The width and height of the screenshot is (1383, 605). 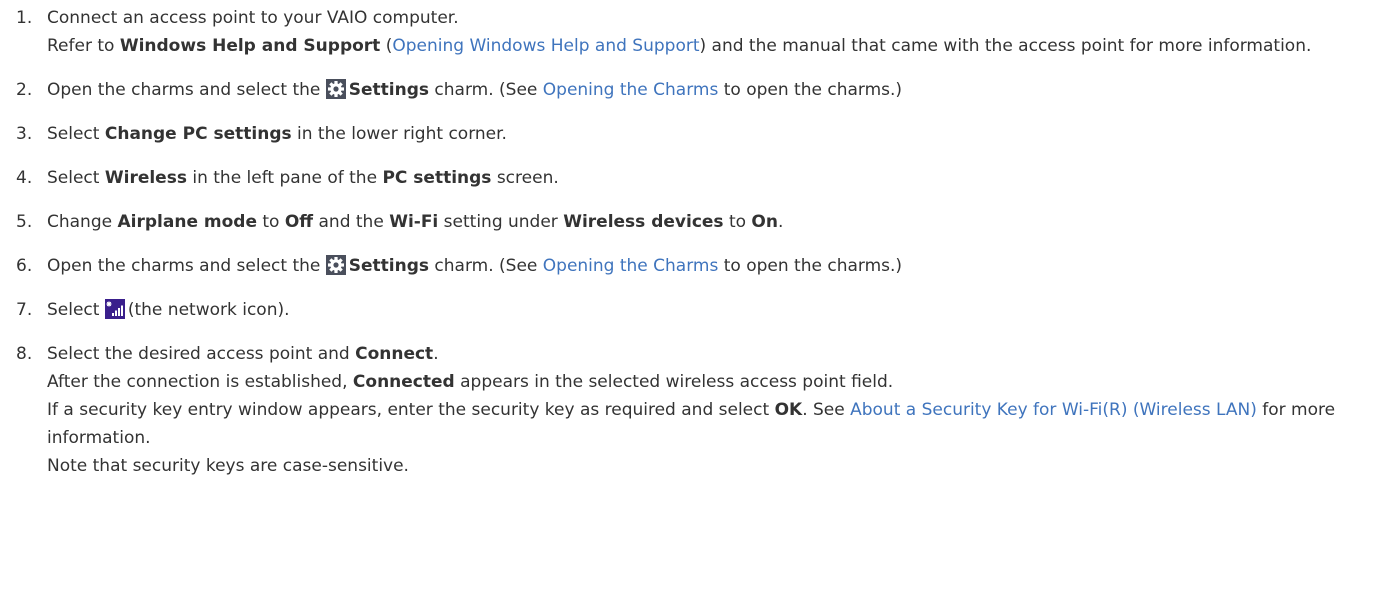 What do you see at coordinates (24, 310) in the screenshot?
I see `step-number: 7.` at bounding box center [24, 310].